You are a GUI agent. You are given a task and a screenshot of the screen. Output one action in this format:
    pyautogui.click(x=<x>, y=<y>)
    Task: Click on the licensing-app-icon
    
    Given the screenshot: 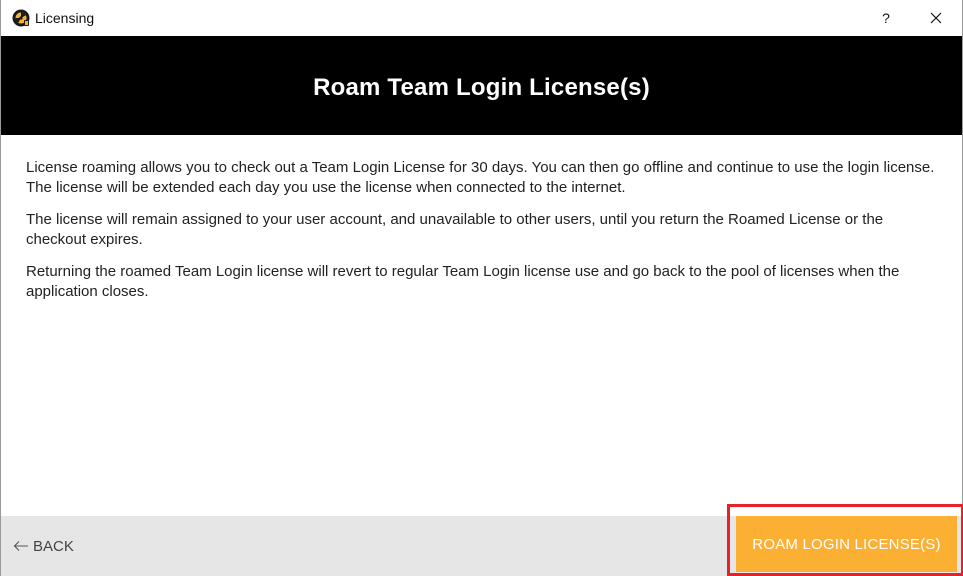 What is the action you would take?
    pyautogui.click(x=21, y=18)
    